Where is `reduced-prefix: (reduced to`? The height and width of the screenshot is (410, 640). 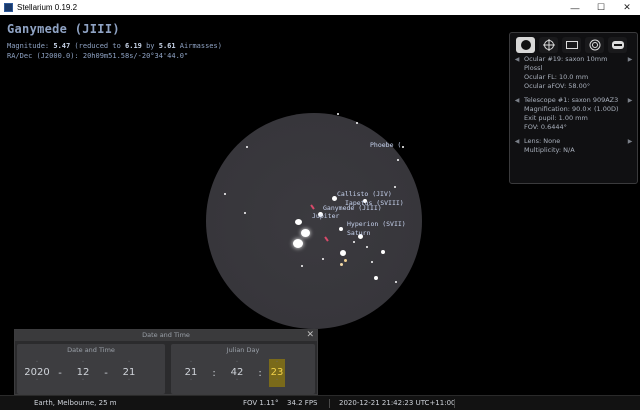 reduced-prefix: (reduced to is located at coordinates (98, 46).